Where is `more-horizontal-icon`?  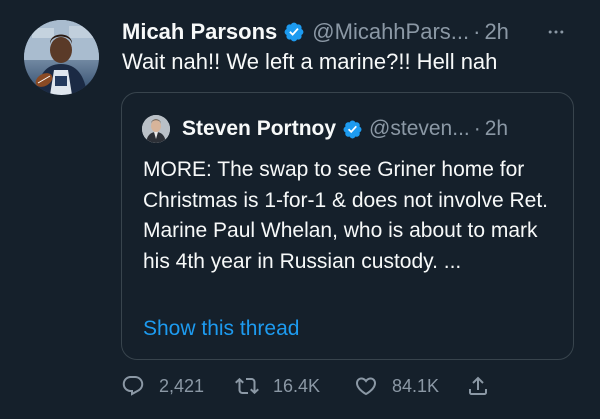 more-horizontal-icon is located at coordinates (556, 32).